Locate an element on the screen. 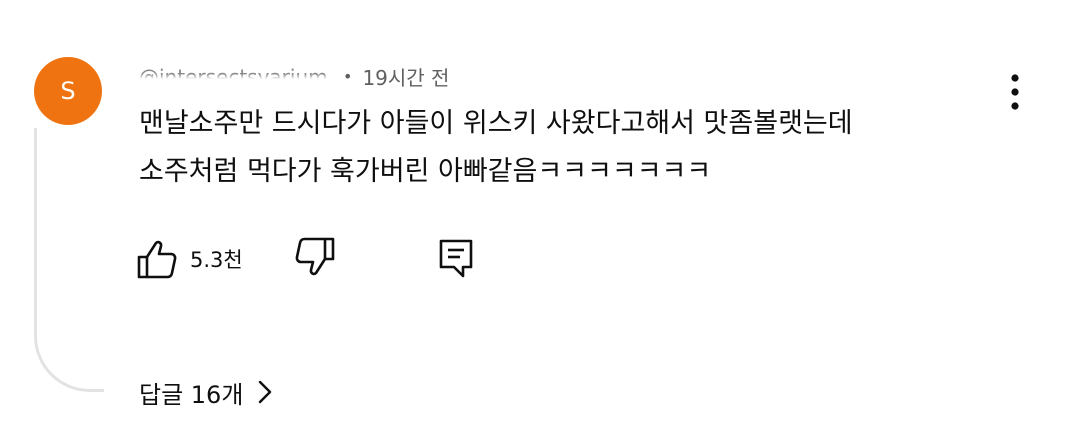 The image size is (1080, 440). thread-connector-line is located at coordinates (69, 260).